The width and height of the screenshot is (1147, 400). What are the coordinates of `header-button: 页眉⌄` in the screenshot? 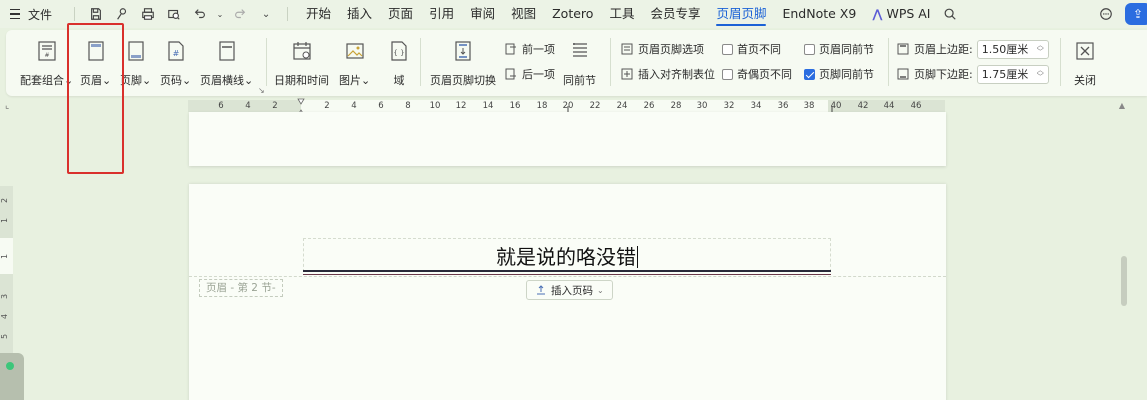 It's located at (95, 64).